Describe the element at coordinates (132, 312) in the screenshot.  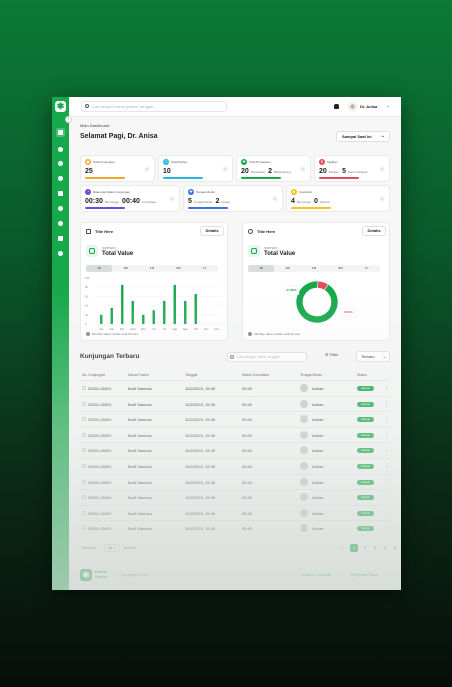
I see `bar-april` at that location.